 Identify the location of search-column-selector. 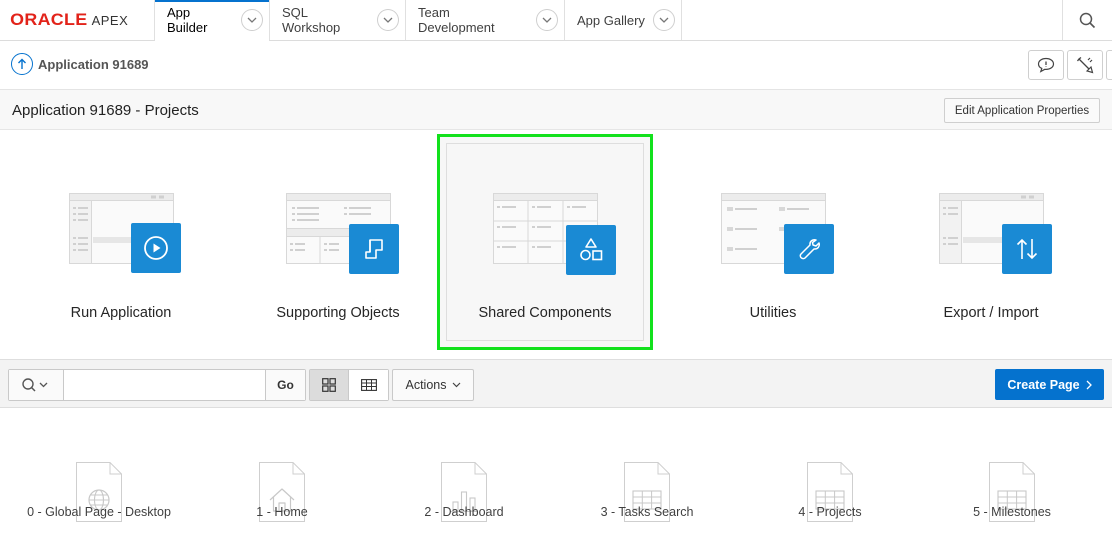
(36, 385).